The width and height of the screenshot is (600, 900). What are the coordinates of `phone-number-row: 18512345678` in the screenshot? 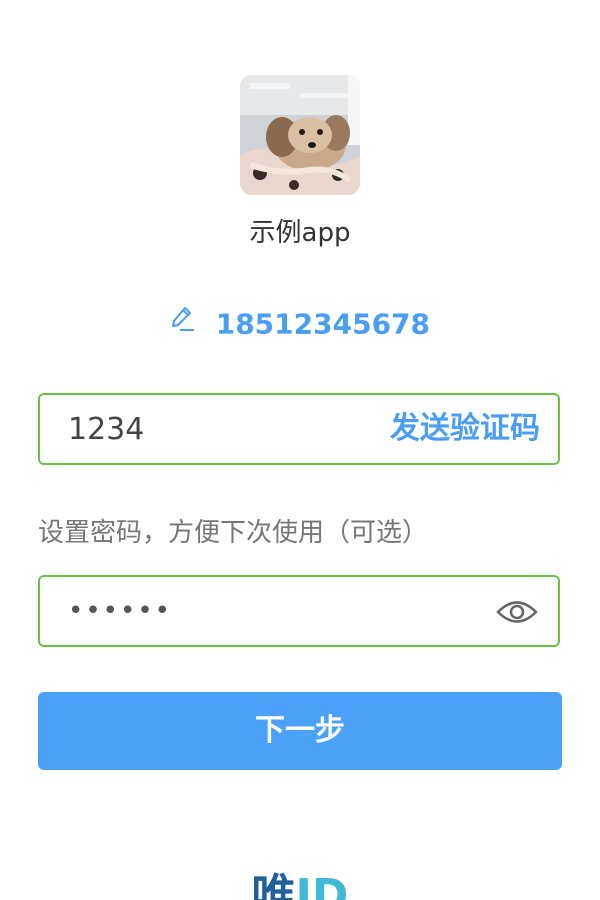 It's located at (300, 324).